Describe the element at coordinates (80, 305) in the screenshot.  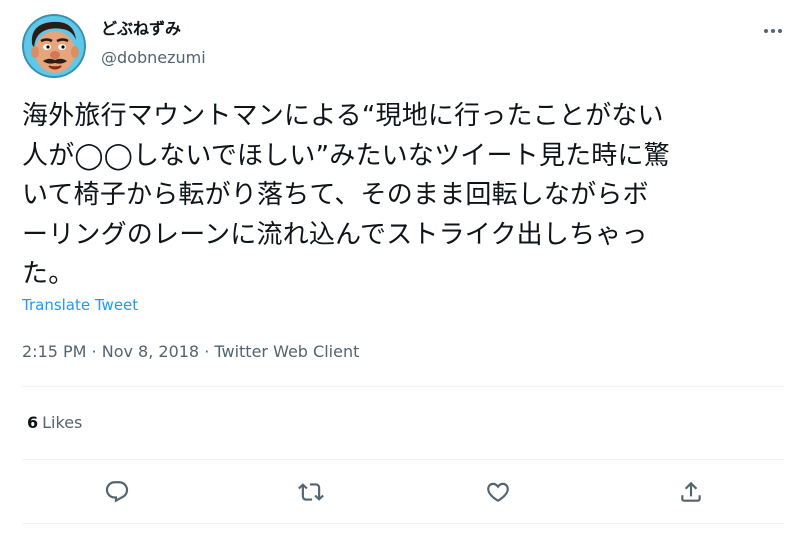
I see `translate-tweet-link: Translate Tweet` at that location.